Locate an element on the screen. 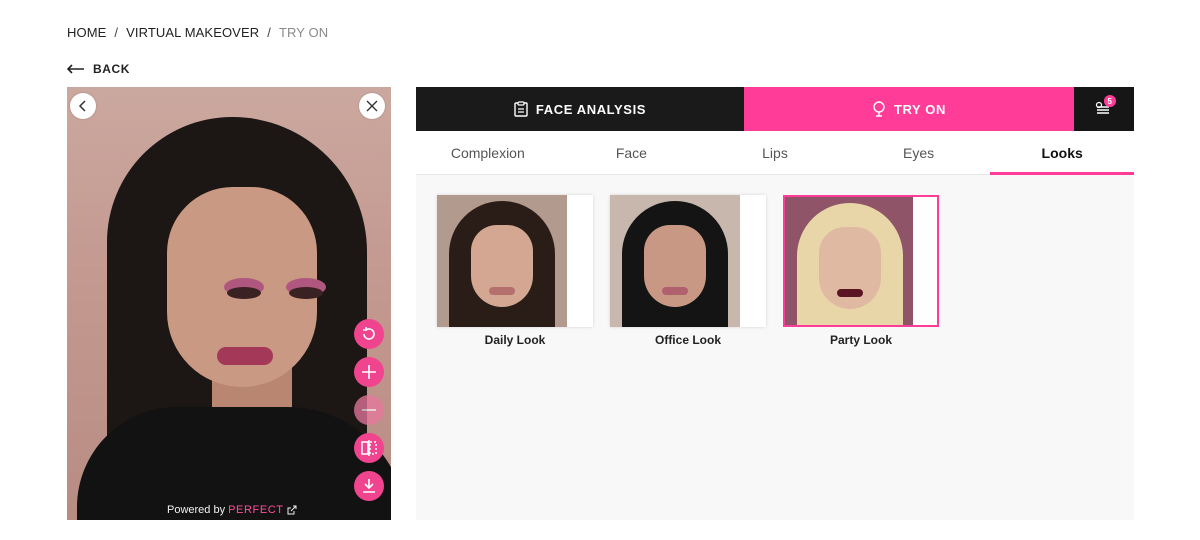 The image size is (1200, 540). look-item-office: Office Look is located at coordinates (688, 271).